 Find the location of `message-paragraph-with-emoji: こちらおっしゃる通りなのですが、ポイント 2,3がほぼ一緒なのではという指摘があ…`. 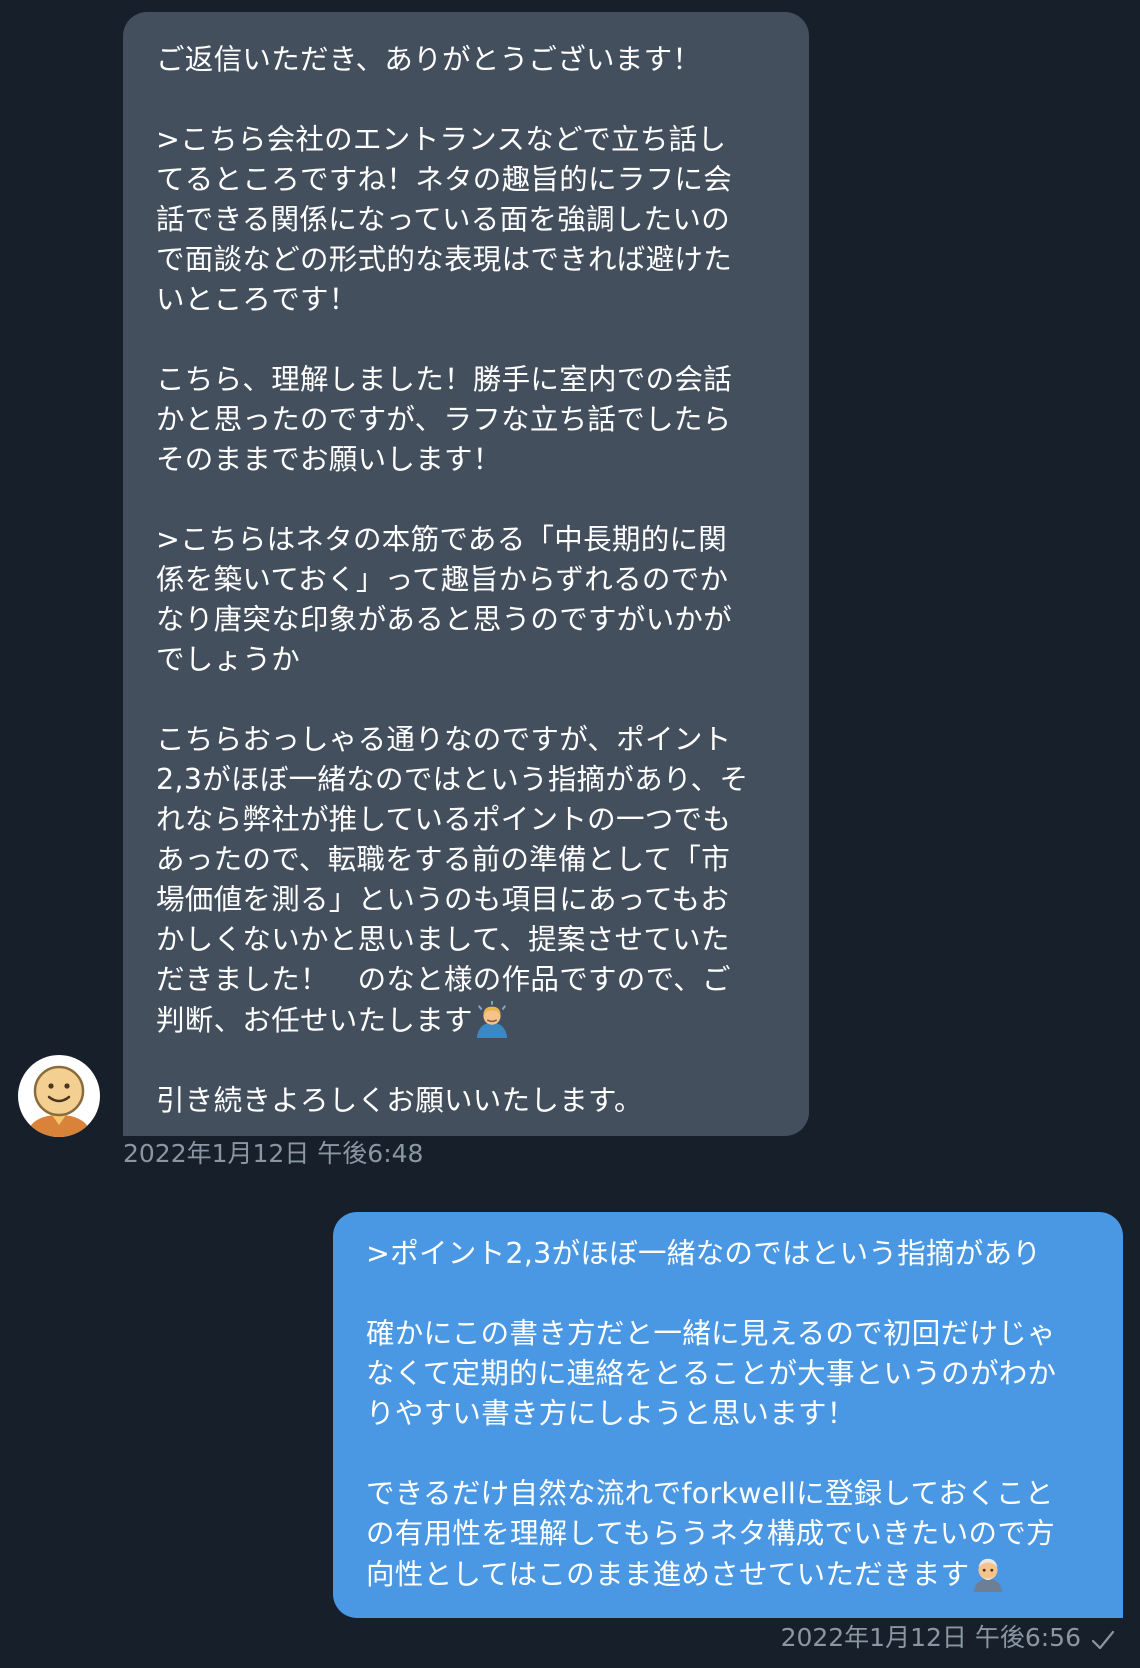

message-paragraph-with-emoji: こちらおっしゃる通りなのですが、ポイント 2,3がほぼ一緒なのではという指摘があ… is located at coordinates (473, 880).